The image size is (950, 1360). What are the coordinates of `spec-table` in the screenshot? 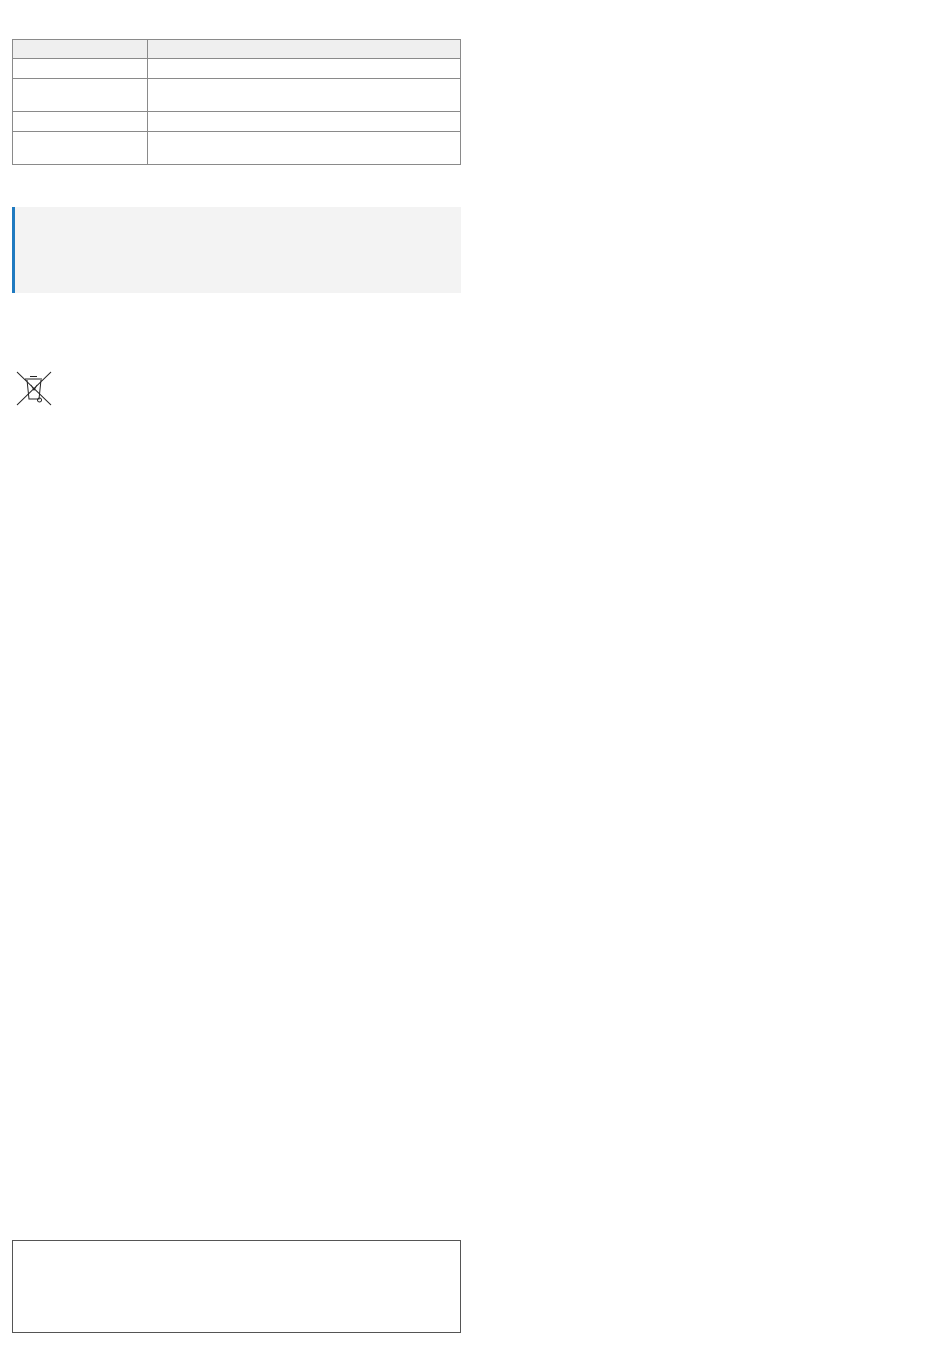 It's located at (236, 102).